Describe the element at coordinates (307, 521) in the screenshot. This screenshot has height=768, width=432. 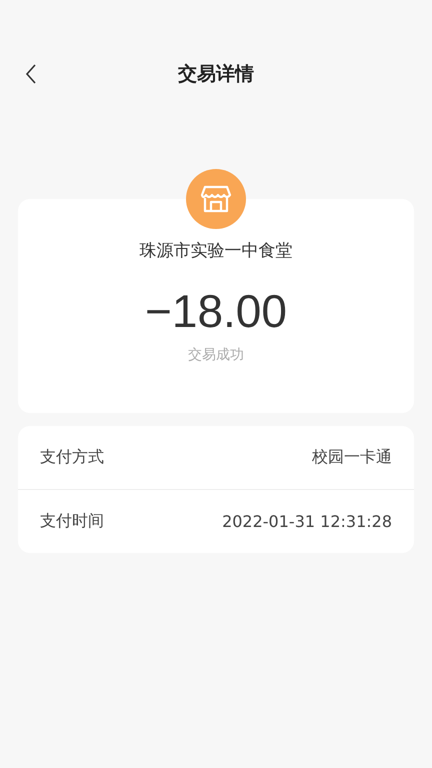
I see `detail-value: 2022-01-31 12:31:28` at that location.